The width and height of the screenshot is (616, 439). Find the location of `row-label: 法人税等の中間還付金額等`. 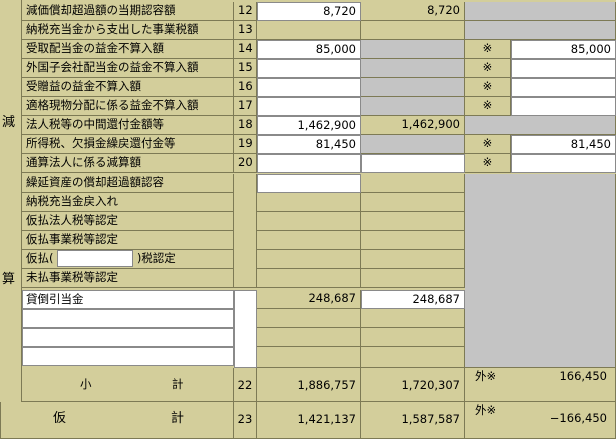

row-label: 法人税等の中間還付金額等 is located at coordinates (128, 125).